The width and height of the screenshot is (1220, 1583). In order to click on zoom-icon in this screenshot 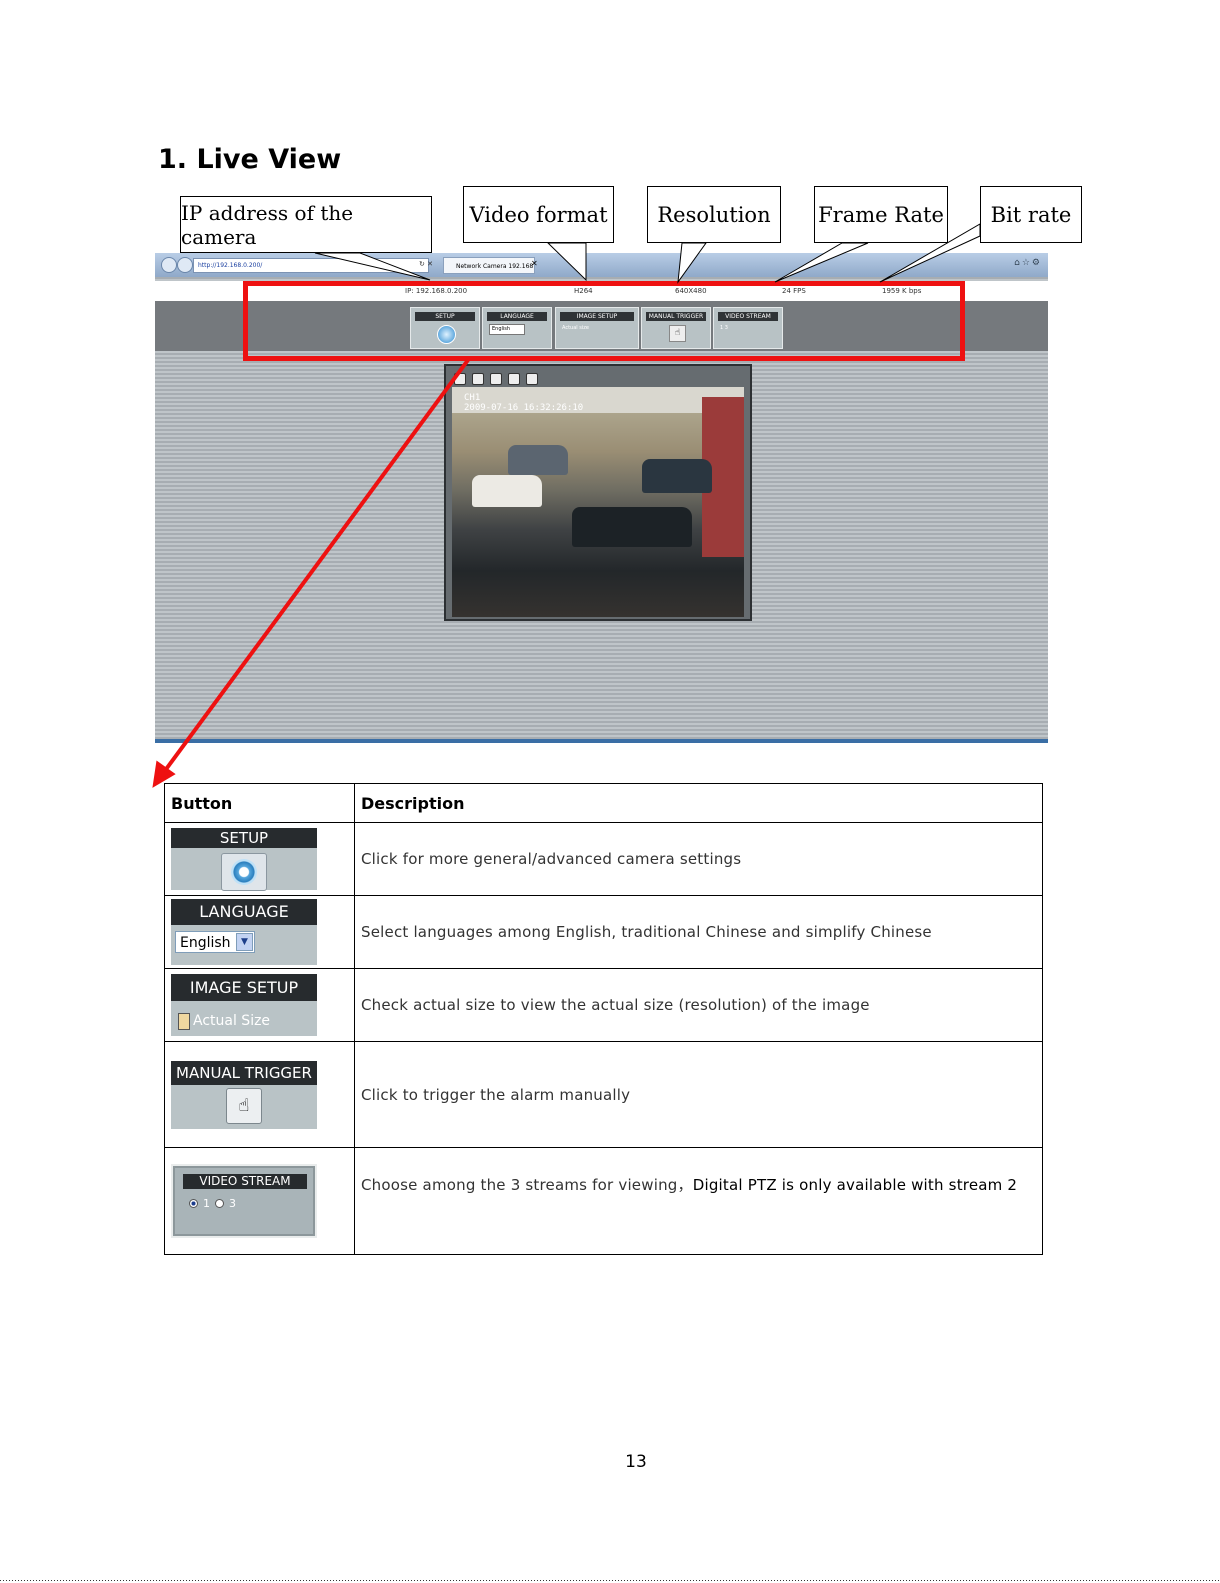, I will do `click(460, 379)`.